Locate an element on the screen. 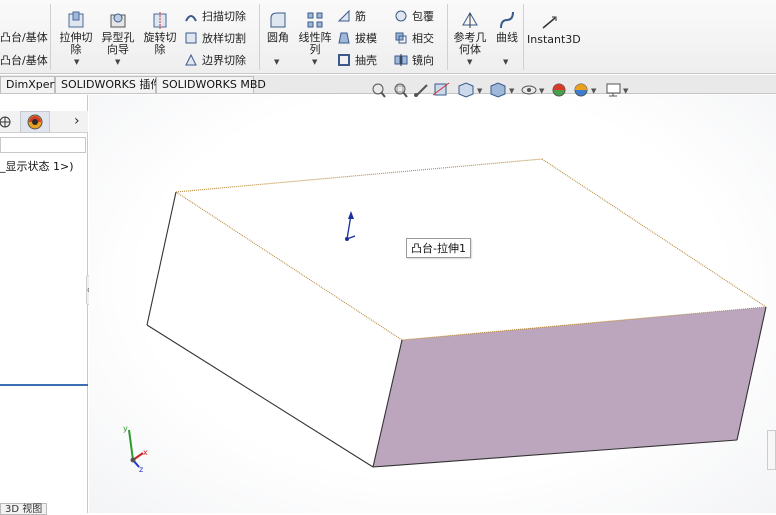  view-triad-icon: y x z is located at coordinates (135, 449).